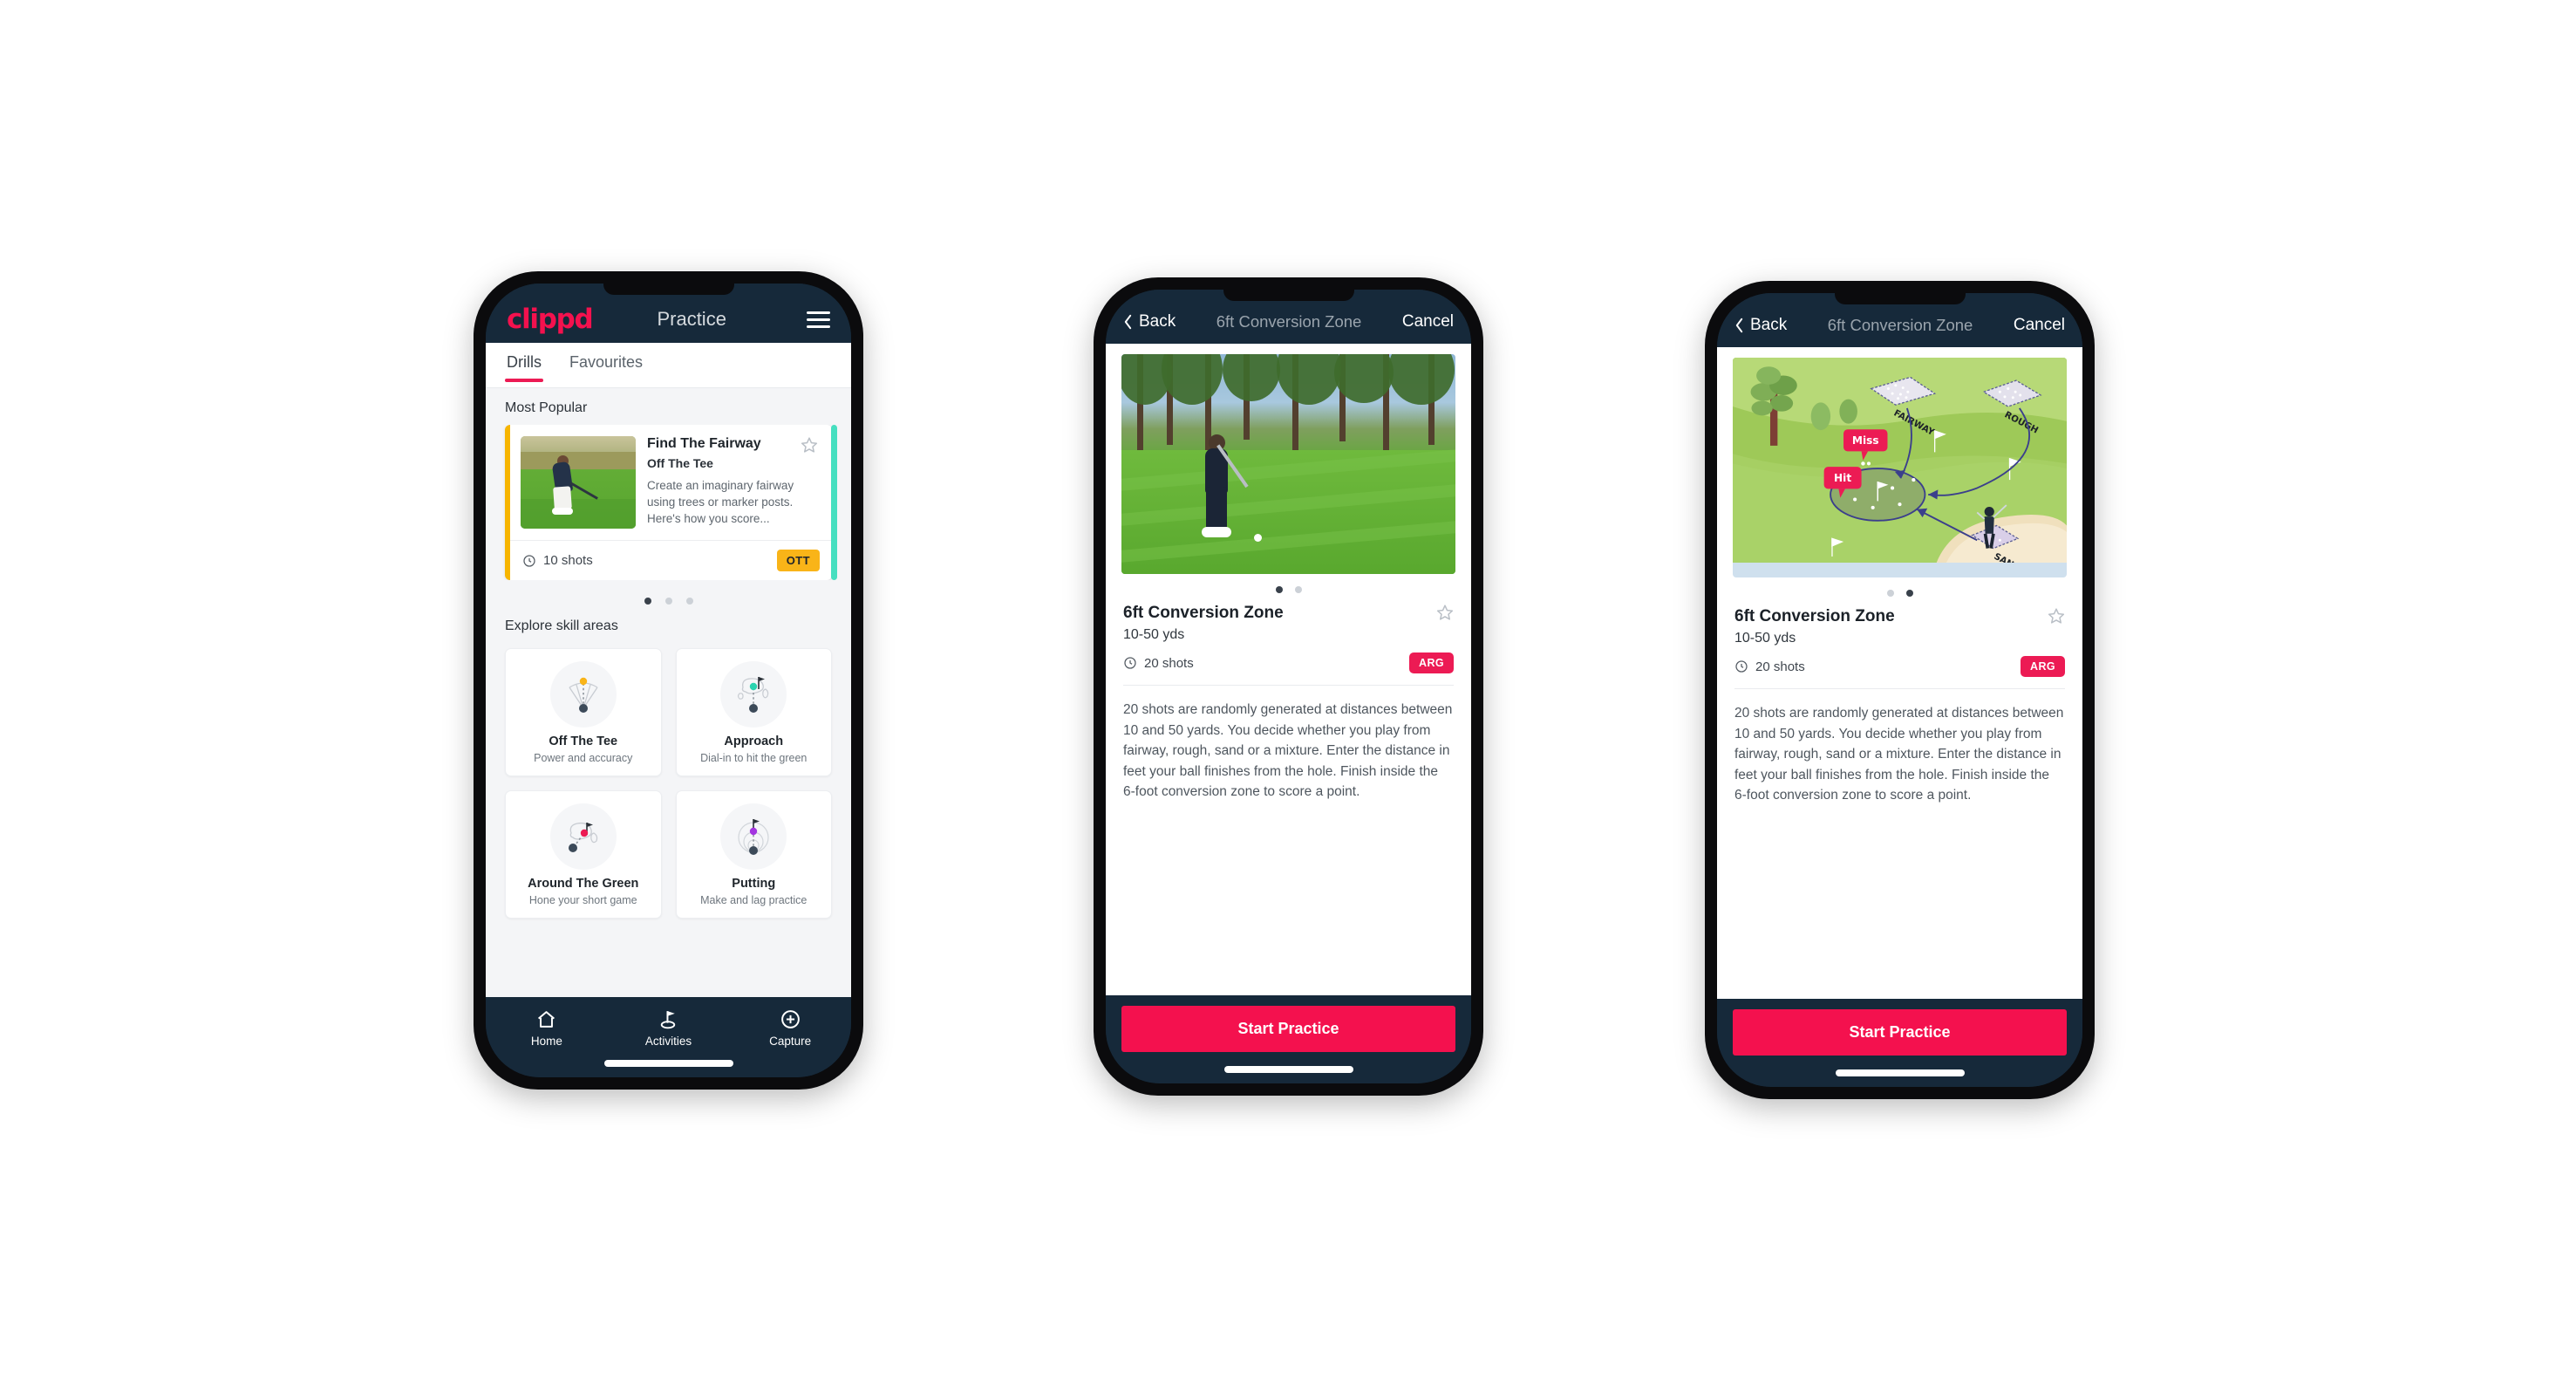 Image resolution: width=2576 pixels, height=1387 pixels. I want to click on approach-green-icon, so click(753, 694).